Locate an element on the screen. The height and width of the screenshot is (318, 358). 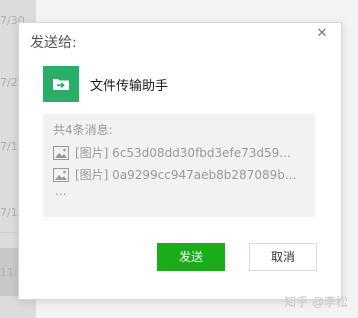
folder-transfer-icon is located at coordinates (61, 84).